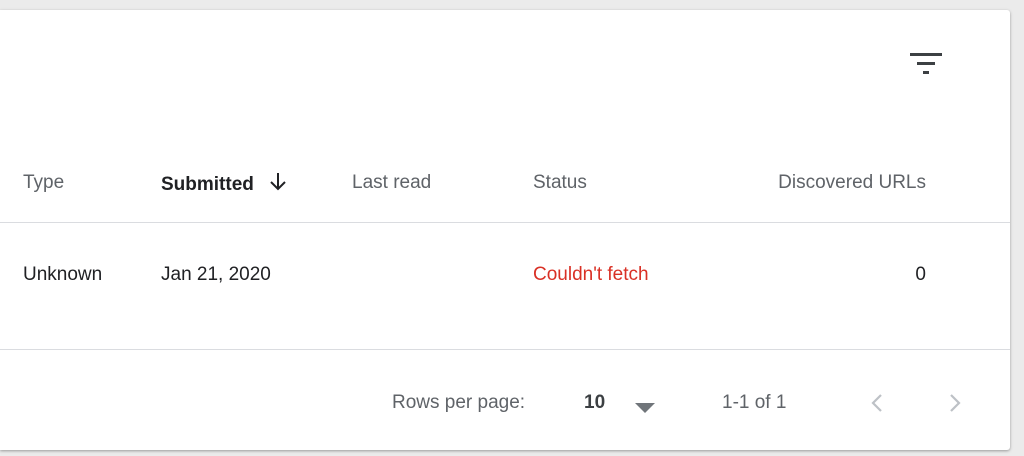 Image resolution: width=1024 pixels, height=456 pixels. I want to click on column-header-last-read: Last read, so click(391, 183).